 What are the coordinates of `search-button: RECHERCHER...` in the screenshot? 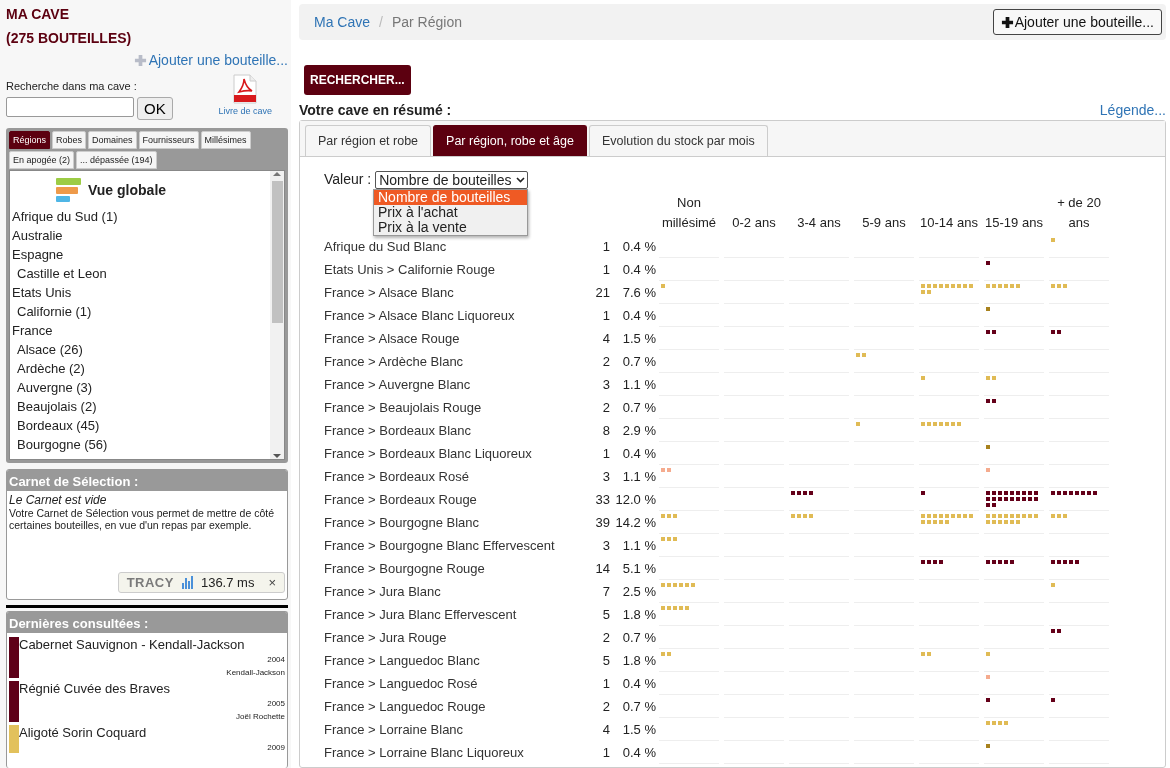 It's located at (357, 80).